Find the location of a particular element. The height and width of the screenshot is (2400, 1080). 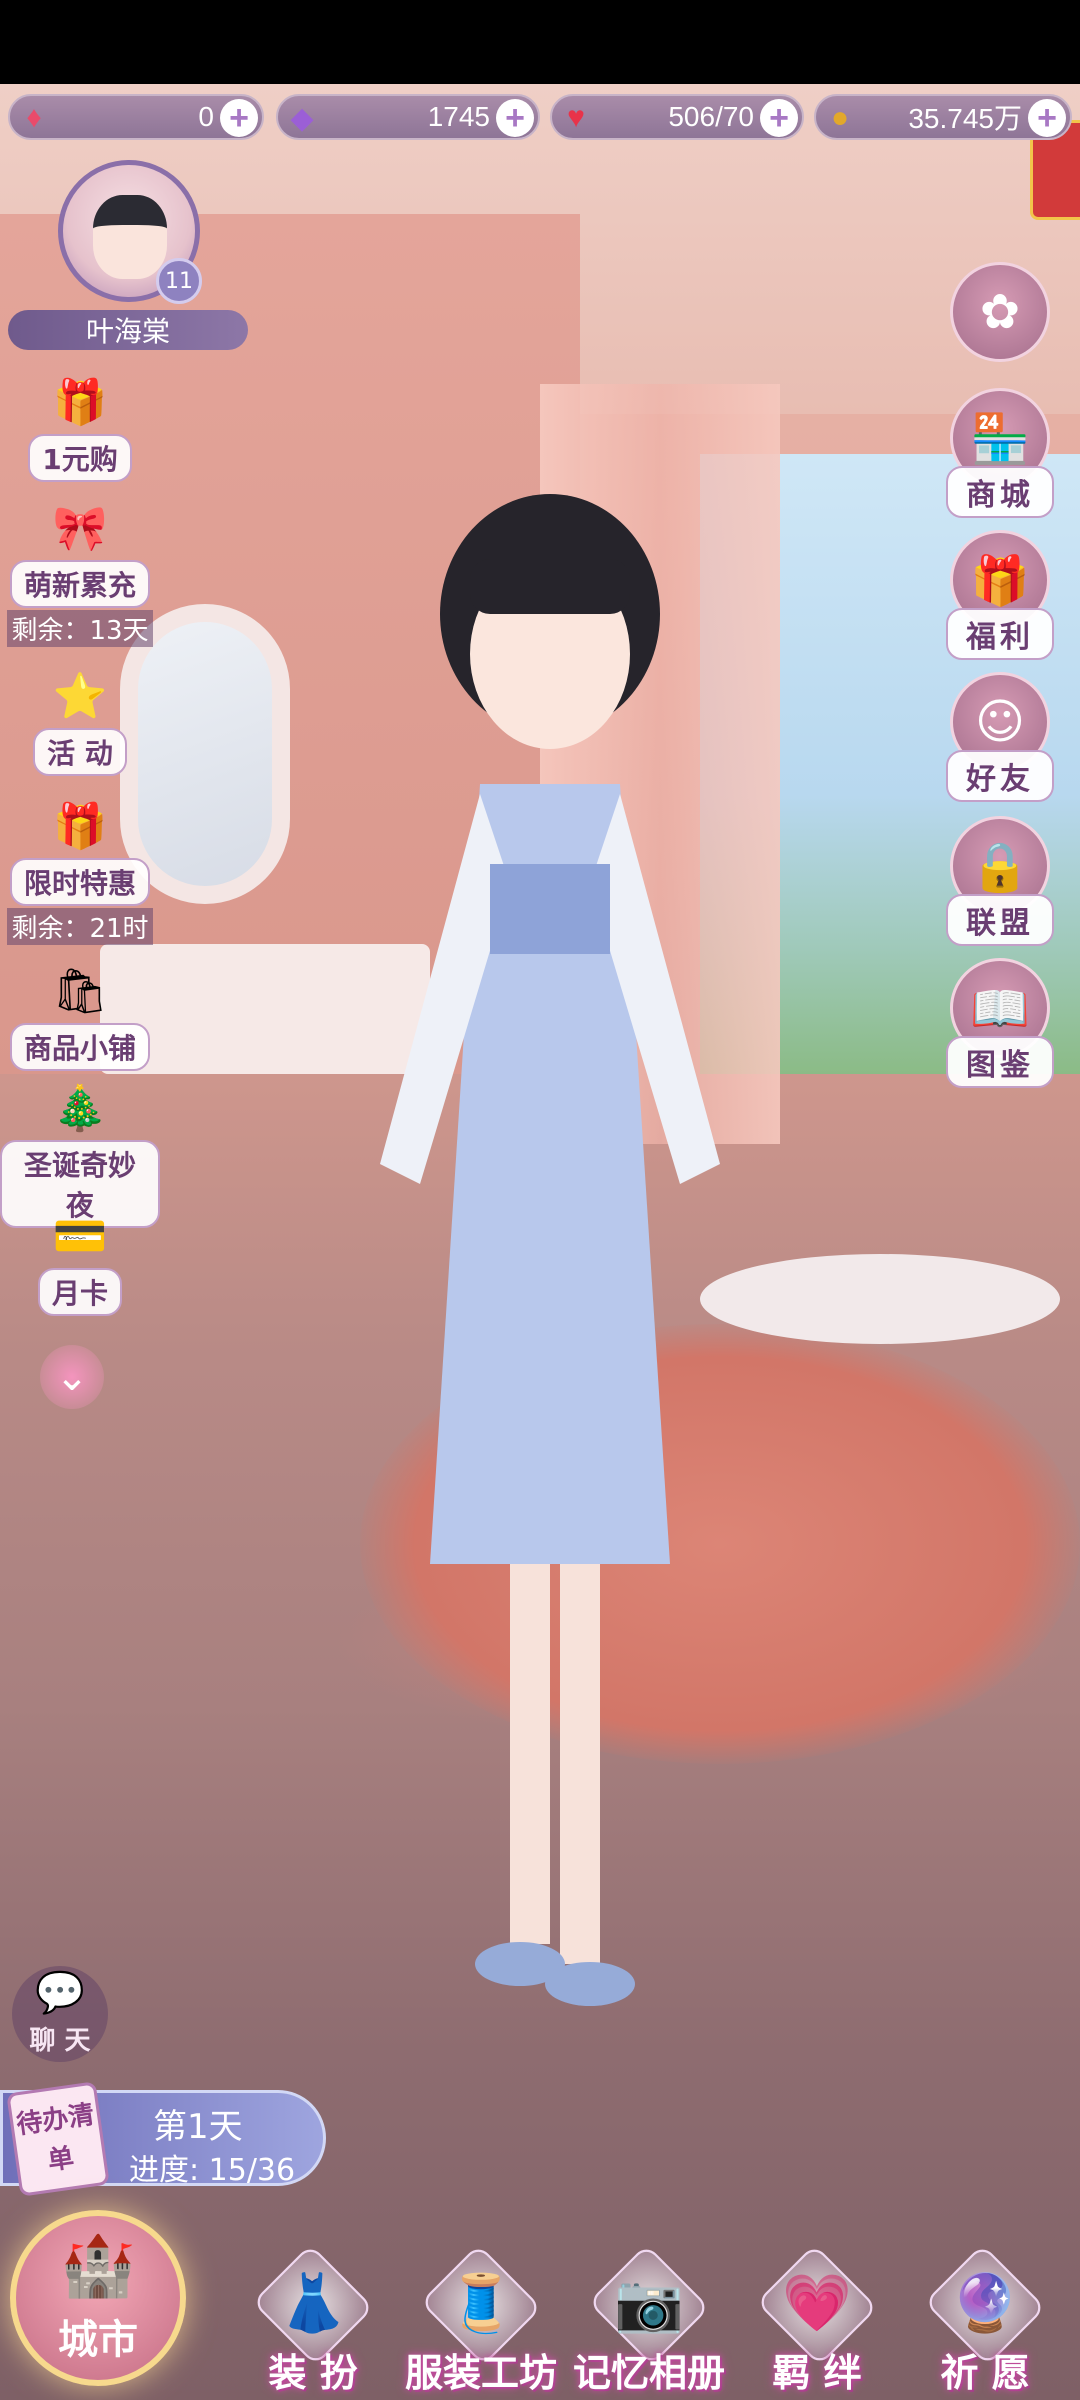

nav-dress-up: 👗 装 扮 is located at coordinates (313, 2319).